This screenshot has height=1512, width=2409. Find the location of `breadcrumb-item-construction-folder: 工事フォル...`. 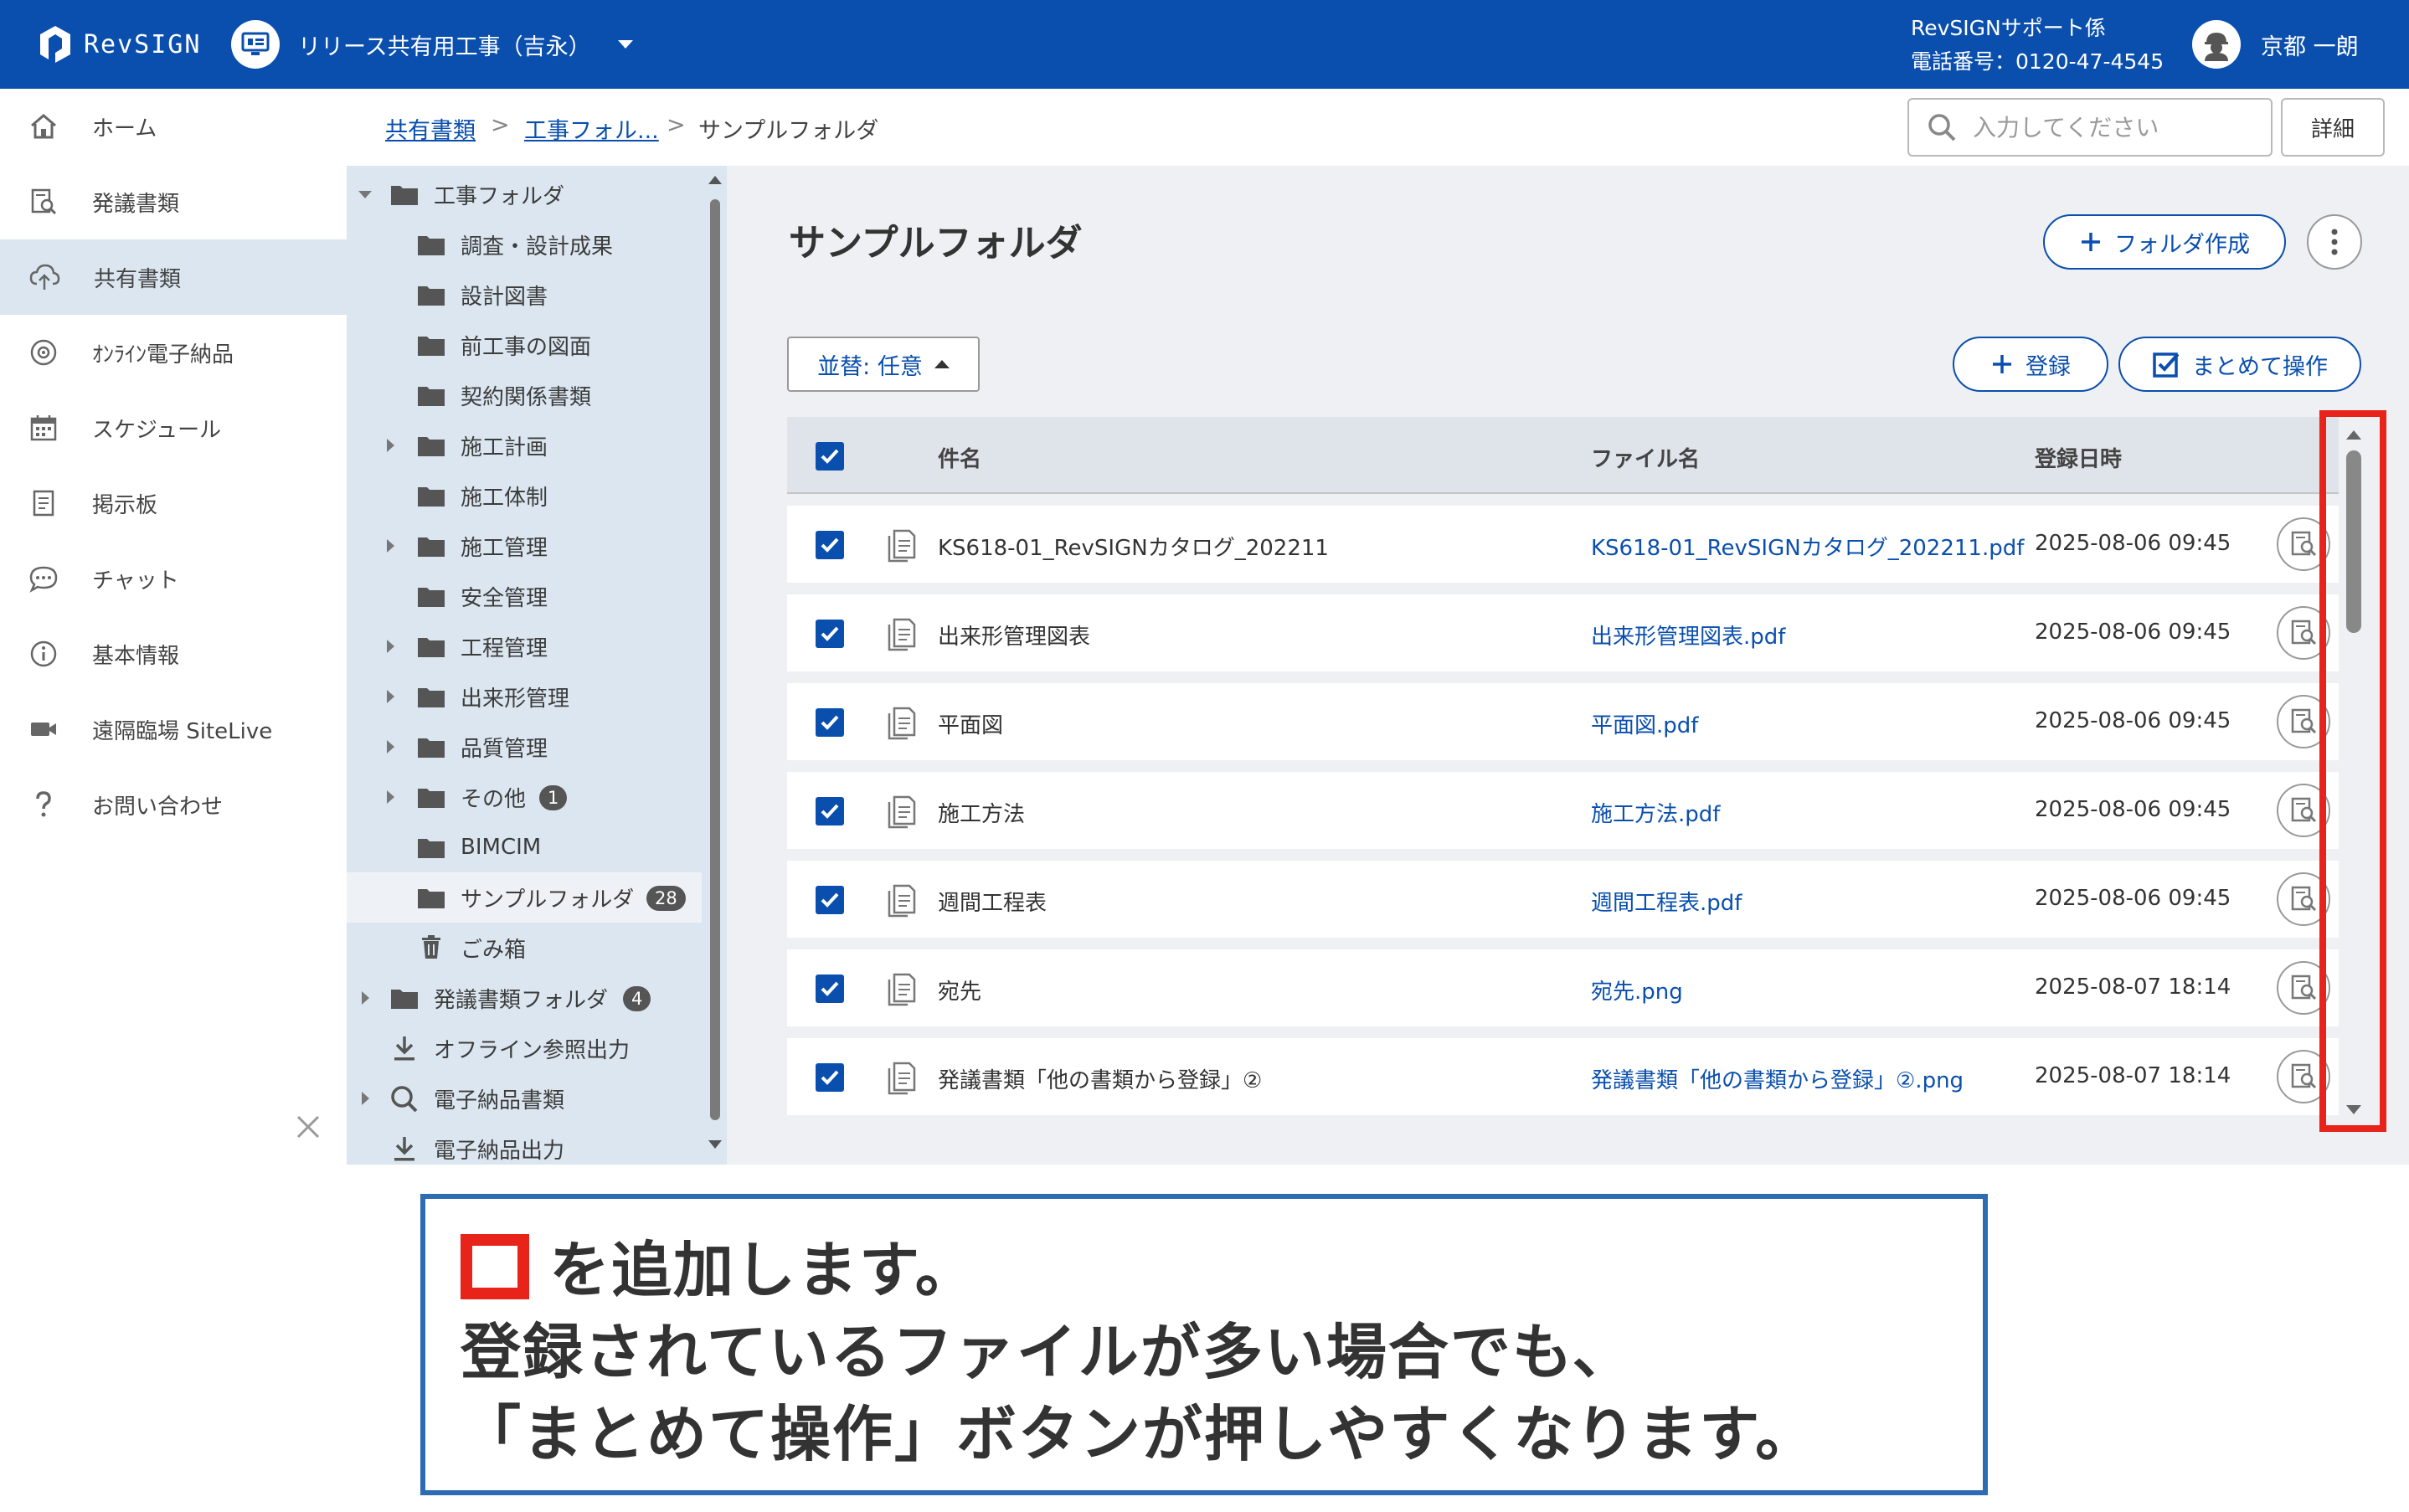

breadcrumb-item-construction-folder: 工事フォル... is located at coordinates (592, 128).